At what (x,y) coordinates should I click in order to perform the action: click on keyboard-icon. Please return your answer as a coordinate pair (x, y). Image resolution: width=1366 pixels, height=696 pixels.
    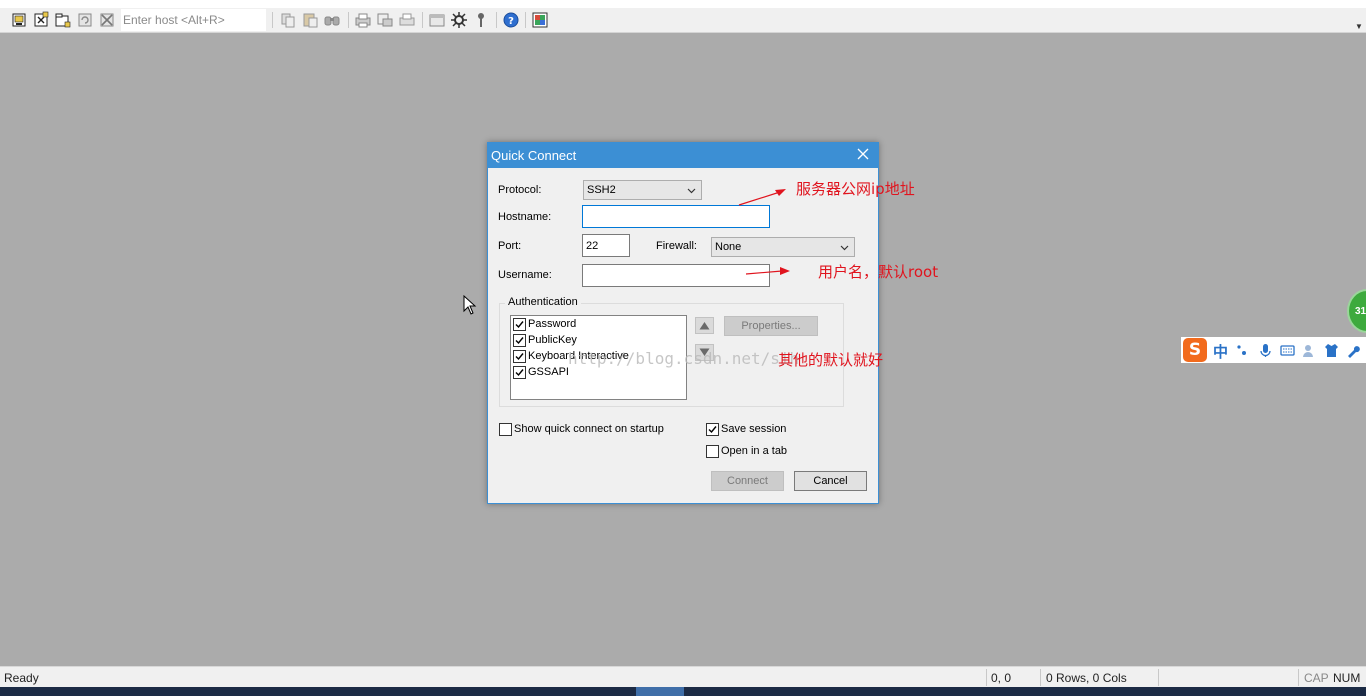
    Looking at the image, I should click on (1287, 350).